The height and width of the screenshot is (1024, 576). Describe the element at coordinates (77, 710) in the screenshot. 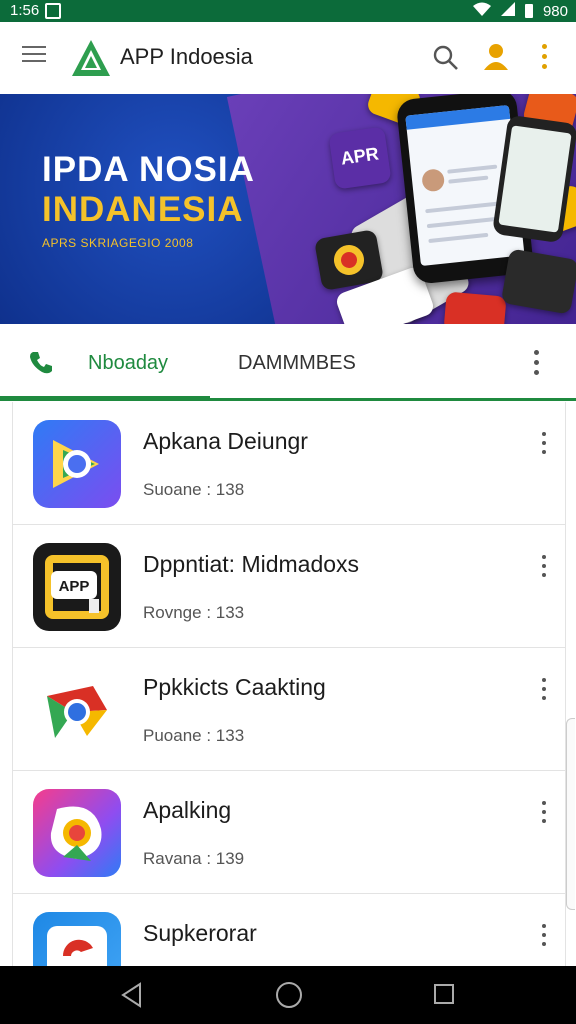

I see `chrome-icon` at that location.